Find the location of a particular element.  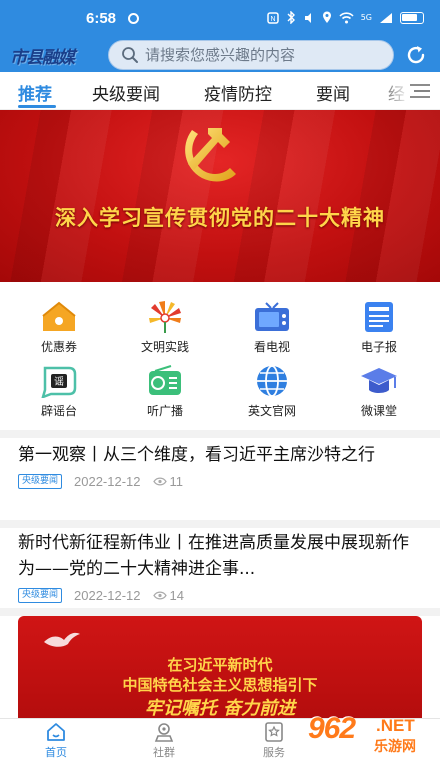

grid-item-coupon: 优惠券 is located at coordinates (59, 327).